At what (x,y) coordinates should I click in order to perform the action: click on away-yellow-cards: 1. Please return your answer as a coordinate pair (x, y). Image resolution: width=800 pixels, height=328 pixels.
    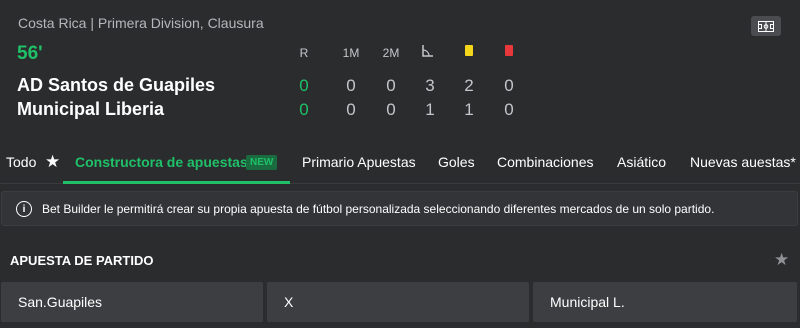
    Looking at the image, I should click on (469, 109).